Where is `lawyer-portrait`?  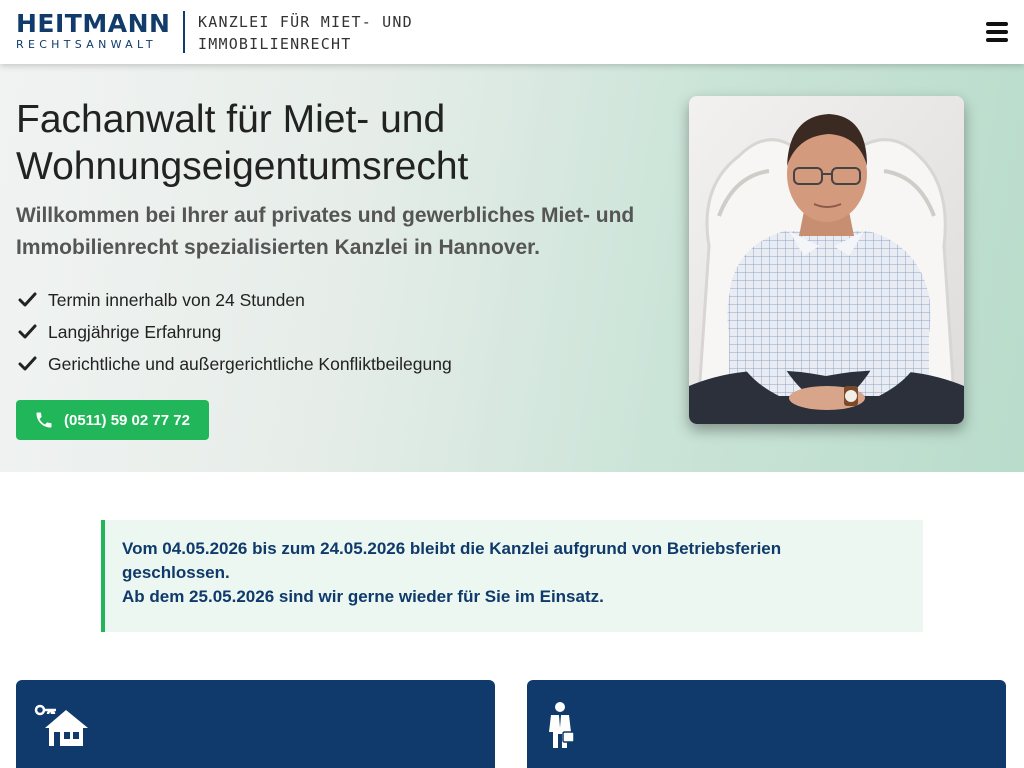
lawyer-portrait is located at coordinates (826, 260).